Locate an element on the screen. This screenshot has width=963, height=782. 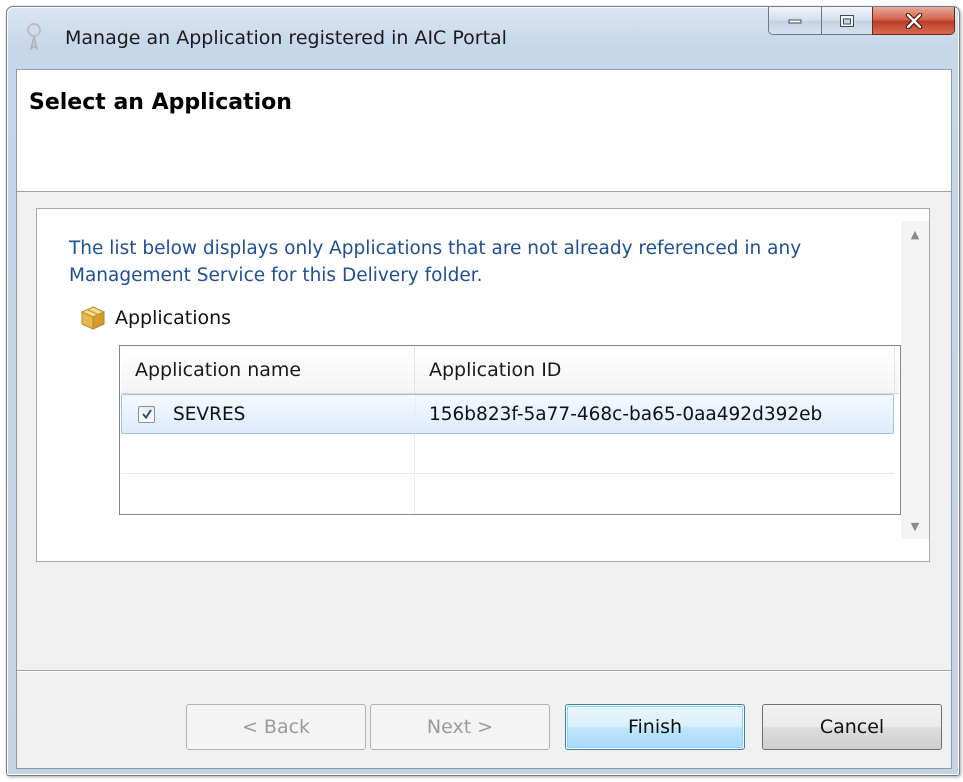
page-title: Select an Application is located at coordinates (160, 102).